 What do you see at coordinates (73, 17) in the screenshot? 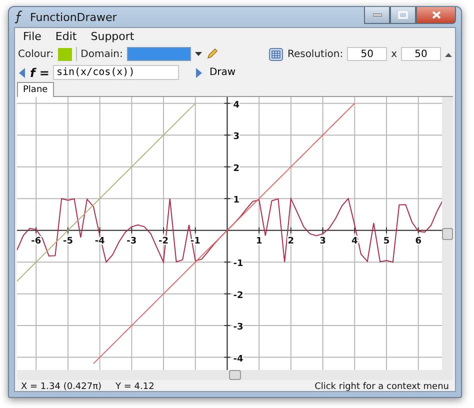
I see `window-title: FunctionDrawer` at bounding box center [73, 17].